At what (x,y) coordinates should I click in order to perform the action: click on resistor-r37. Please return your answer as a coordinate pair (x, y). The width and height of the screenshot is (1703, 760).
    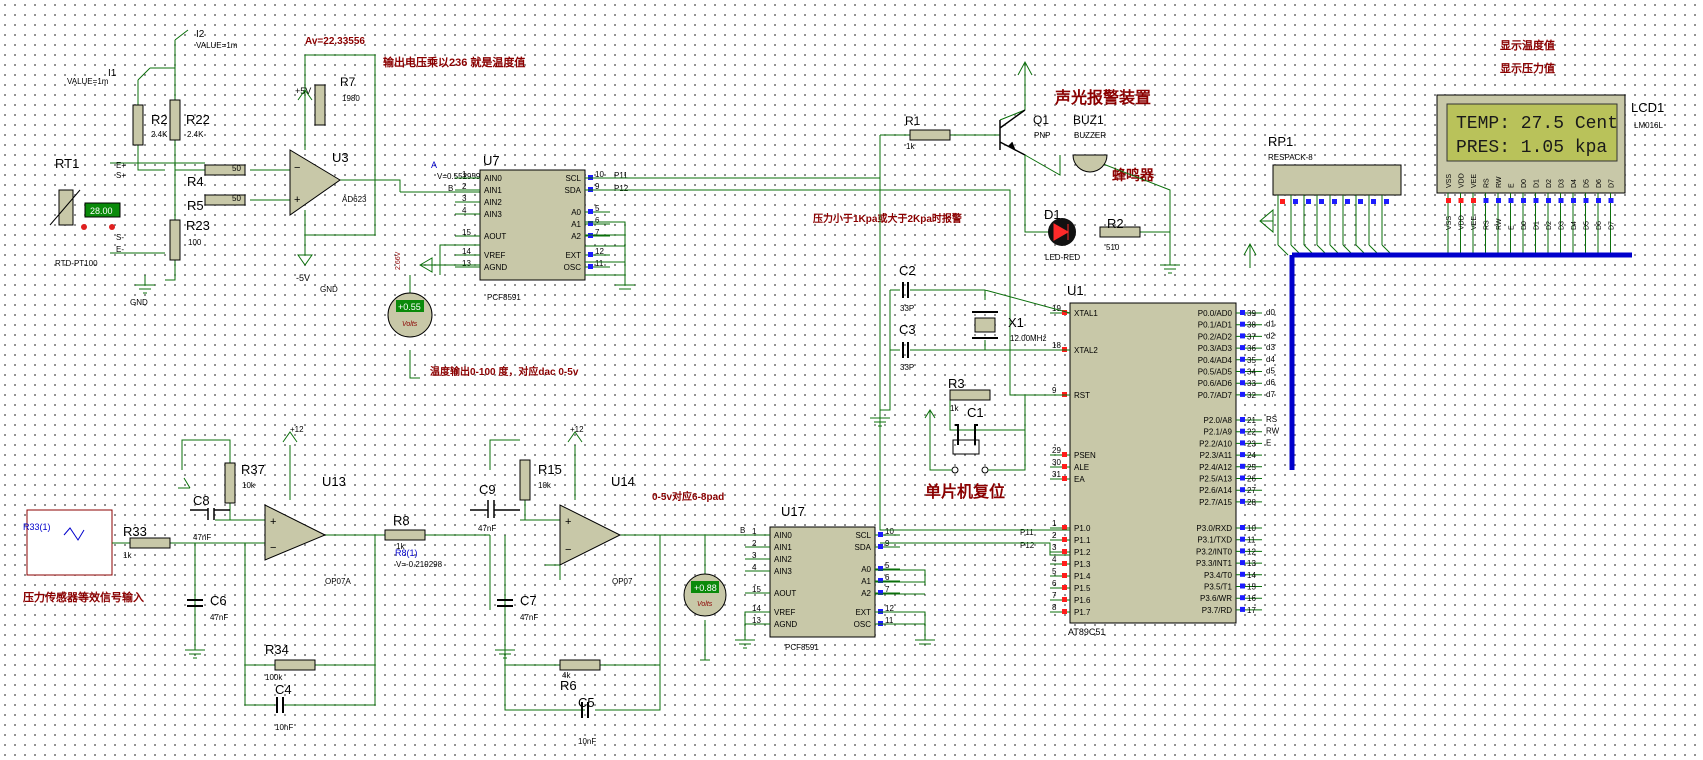
    Looking at the image, I should click on (230, 483).